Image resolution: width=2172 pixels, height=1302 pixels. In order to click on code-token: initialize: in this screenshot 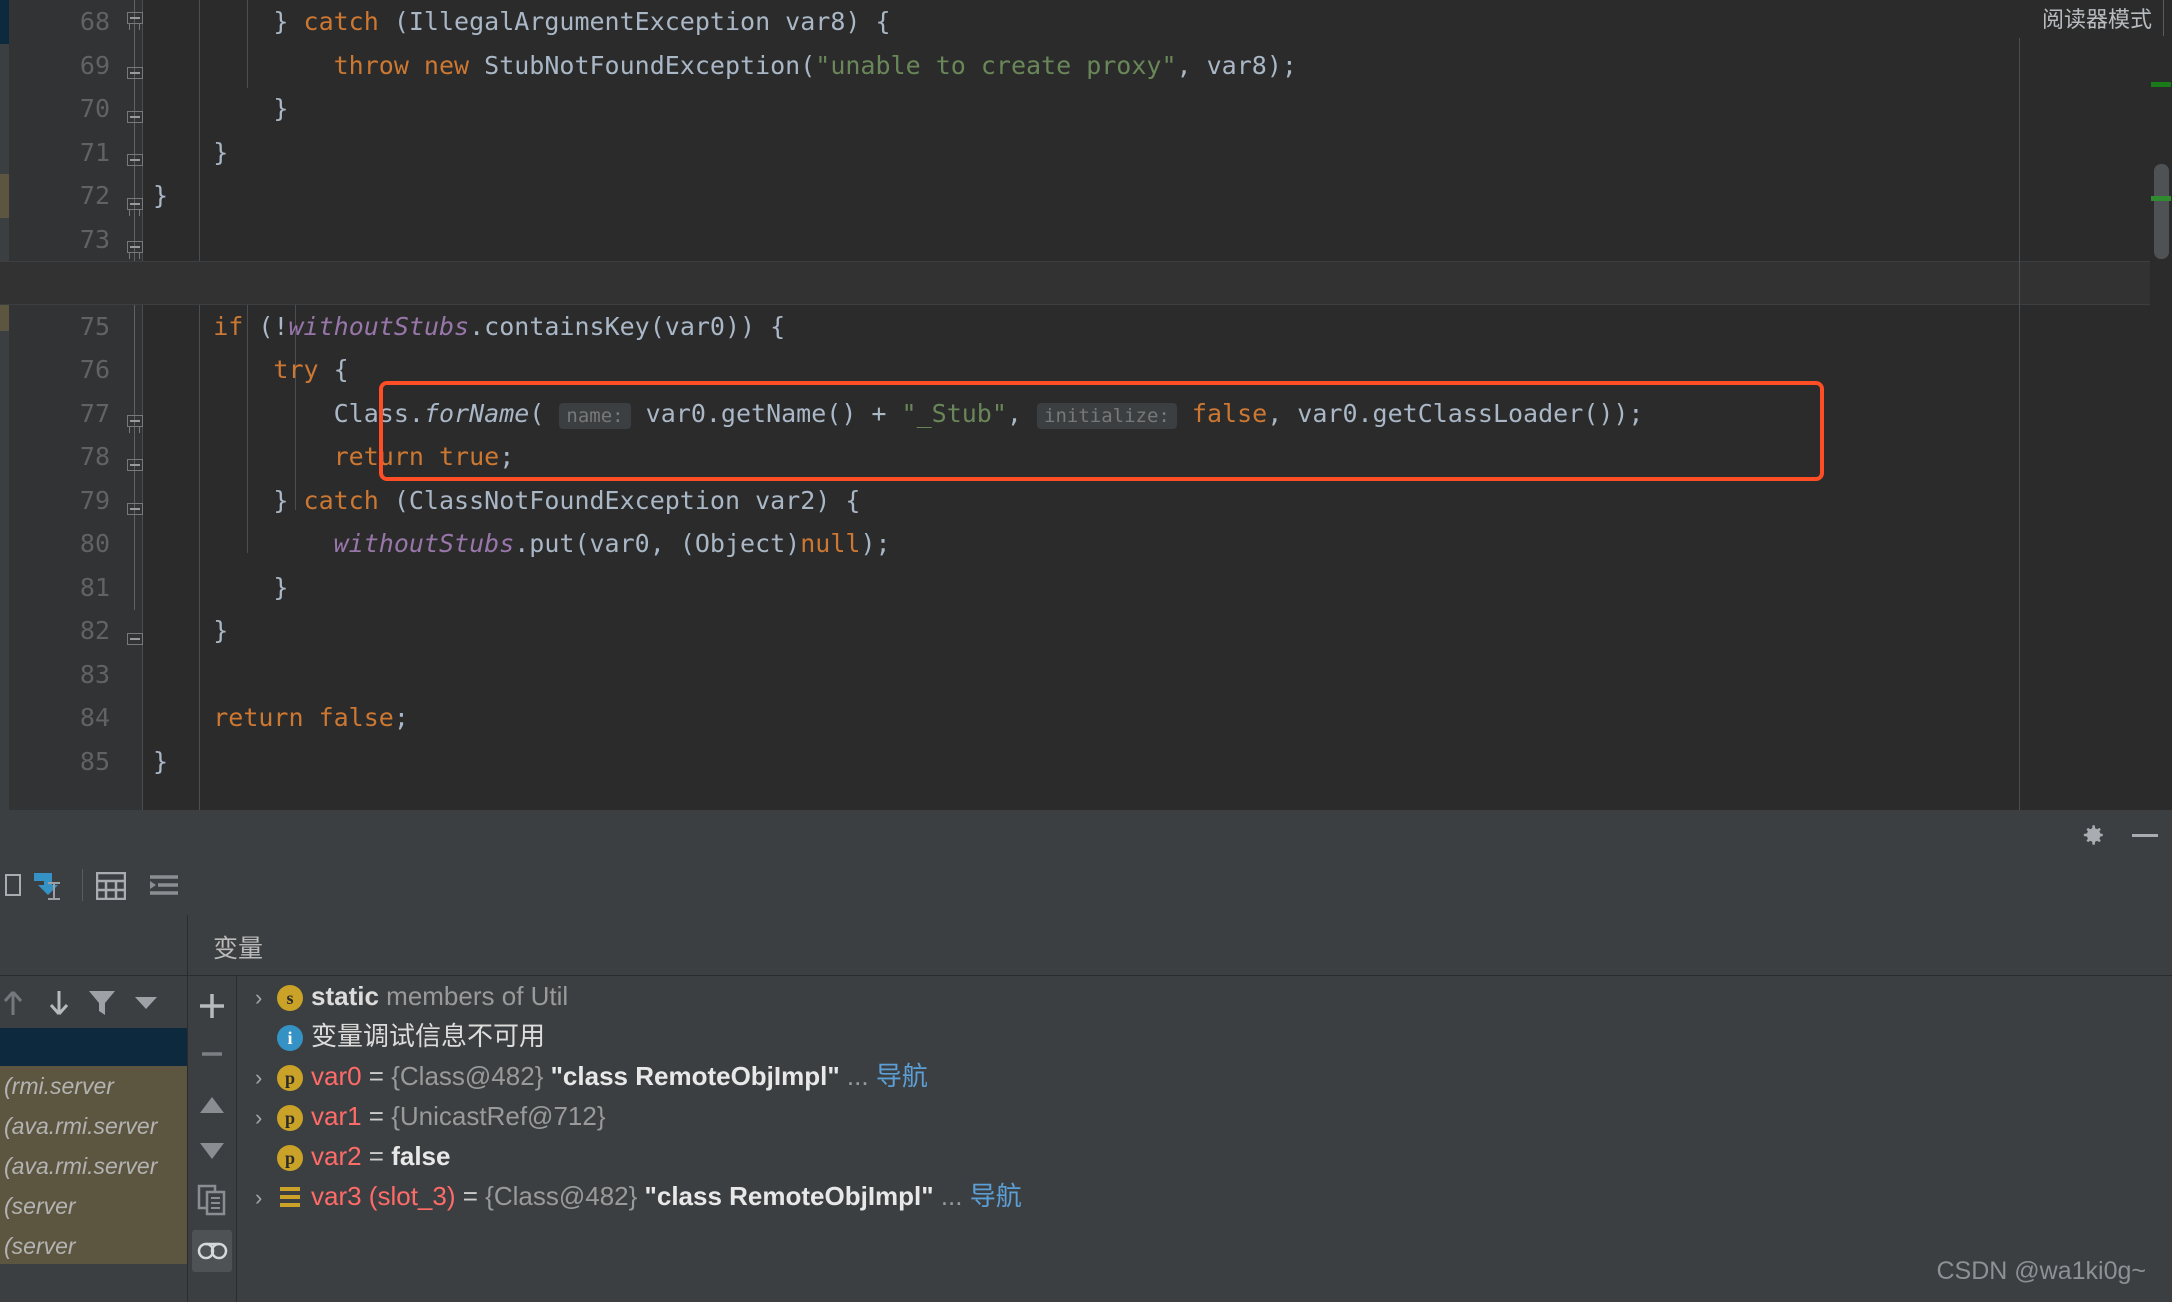, I will do `click(1107, 415)`.